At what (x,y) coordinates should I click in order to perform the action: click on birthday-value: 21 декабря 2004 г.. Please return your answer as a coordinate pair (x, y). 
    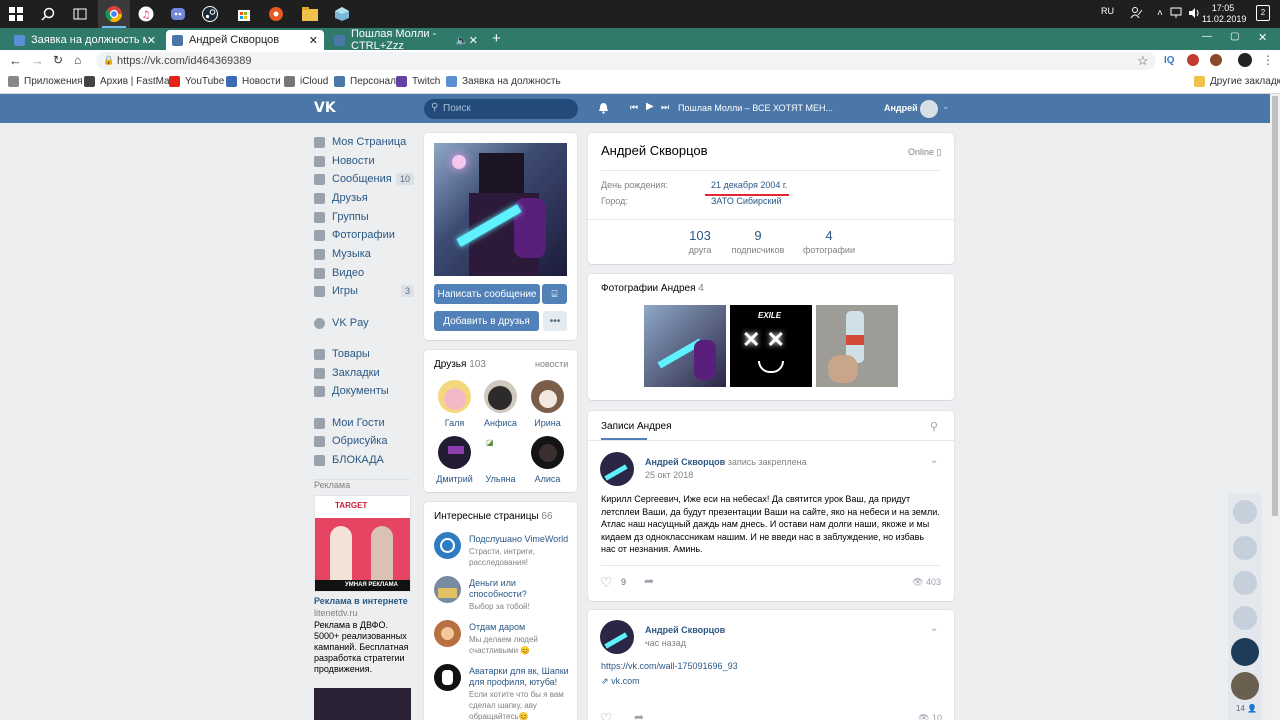
    Looking at the image, I should click on (749, 185).